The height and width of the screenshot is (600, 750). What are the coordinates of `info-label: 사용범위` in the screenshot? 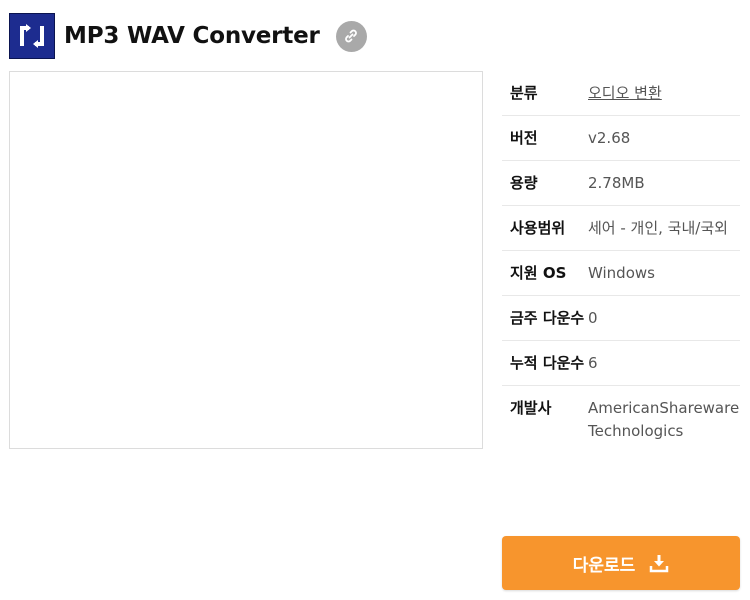 It's located at (538, 228).